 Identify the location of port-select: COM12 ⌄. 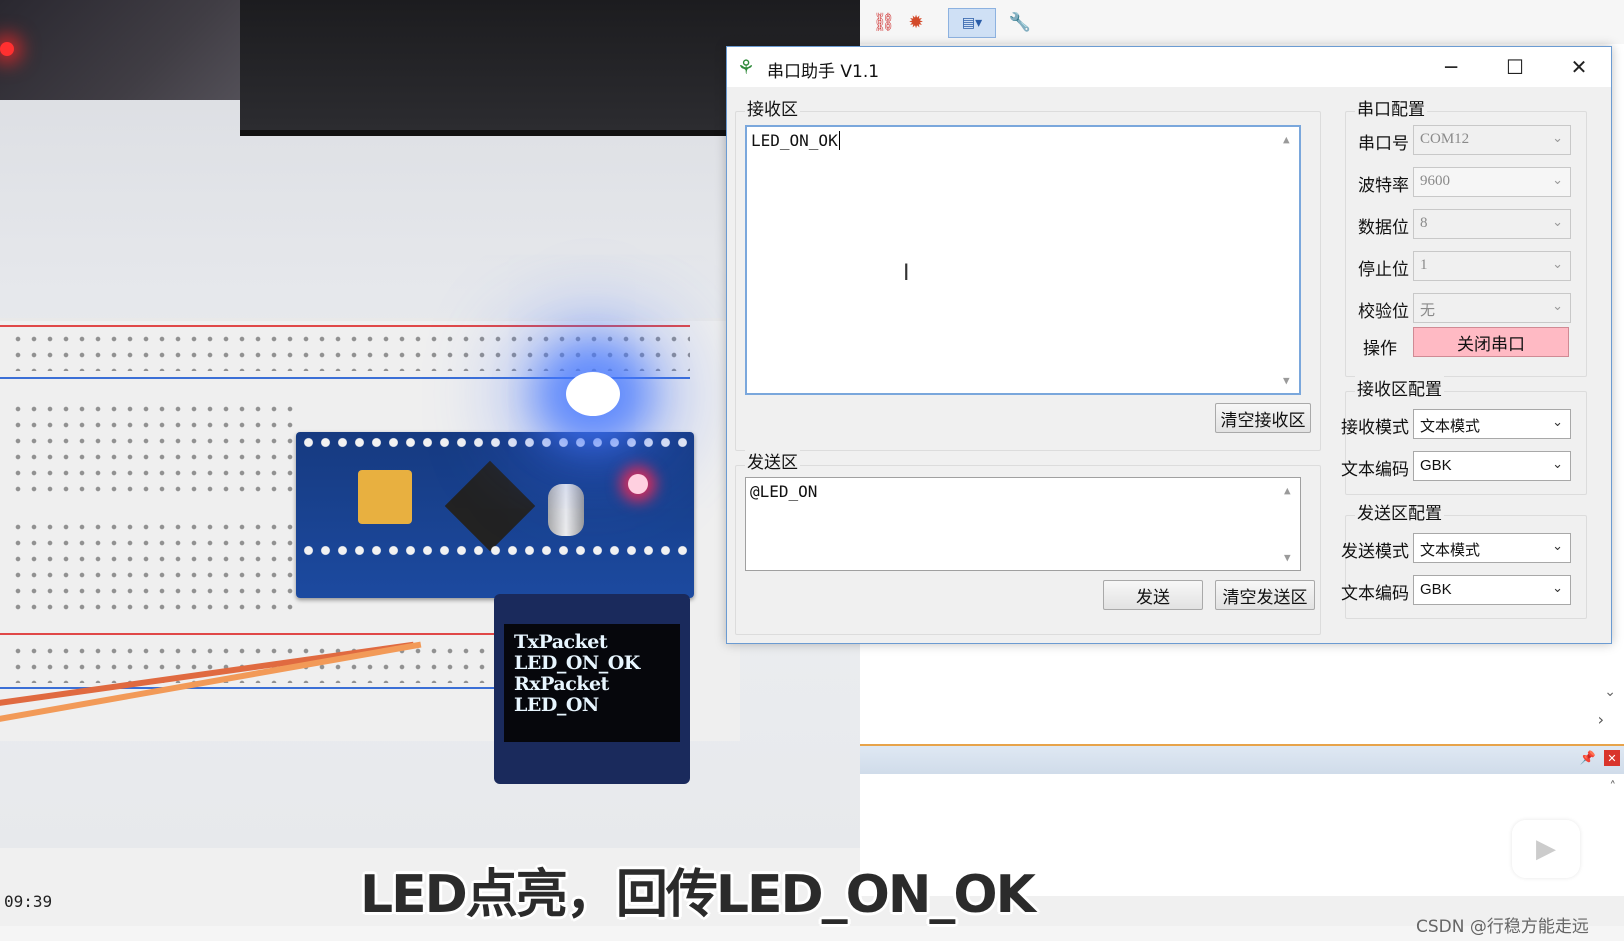
(1492, 140).